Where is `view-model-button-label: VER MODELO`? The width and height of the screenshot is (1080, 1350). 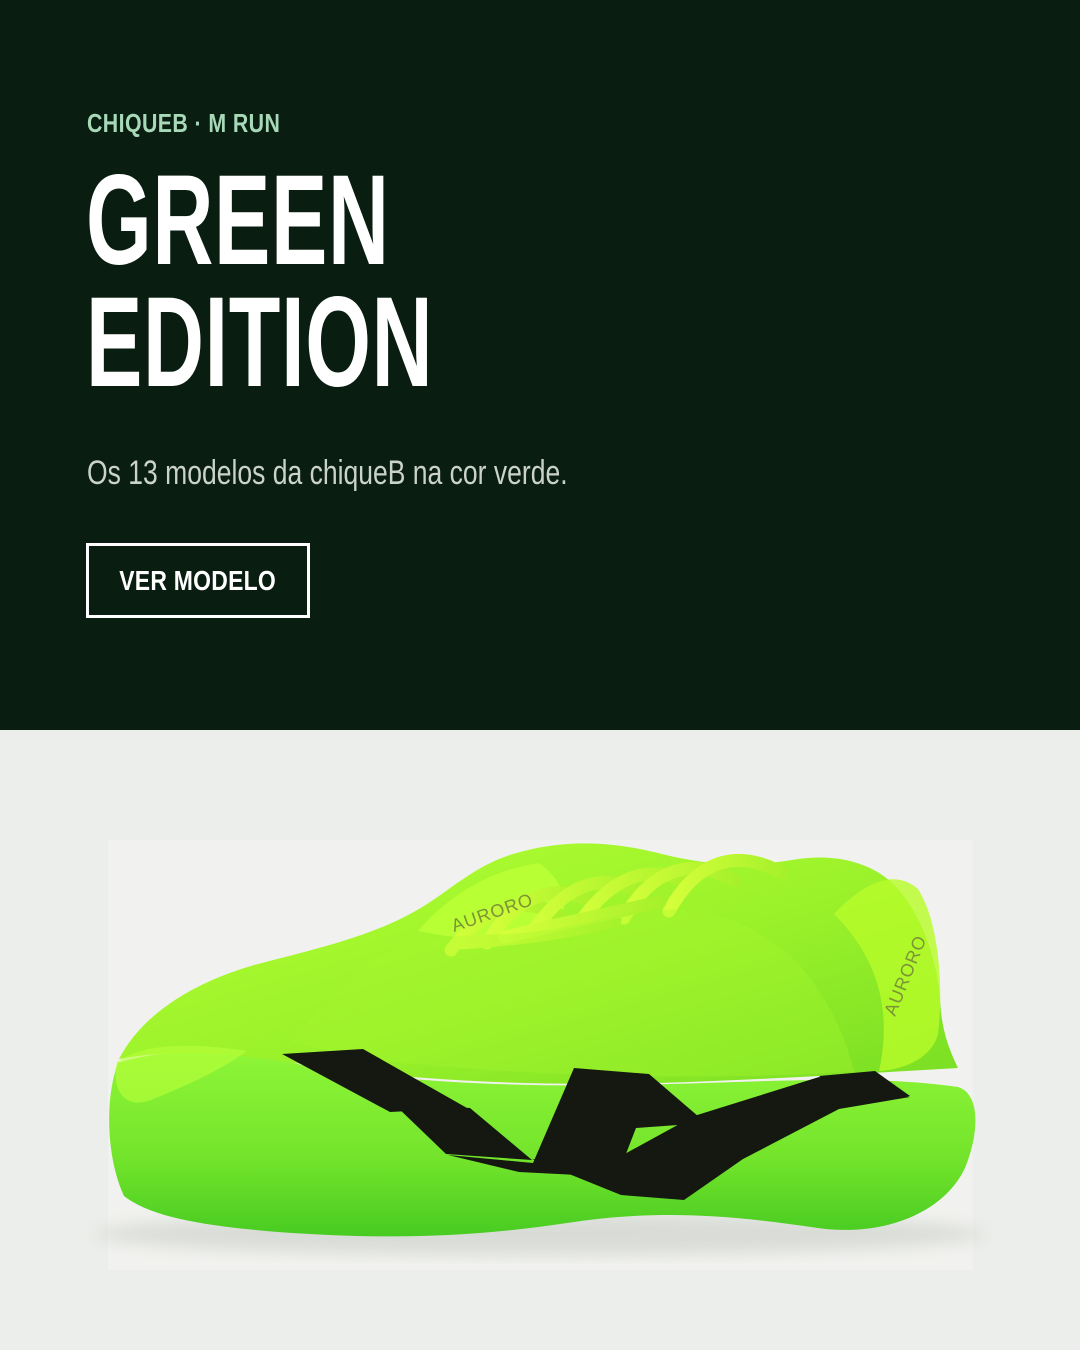
view-model-button-label: VER MODELO is located at coordinates (198, 580).